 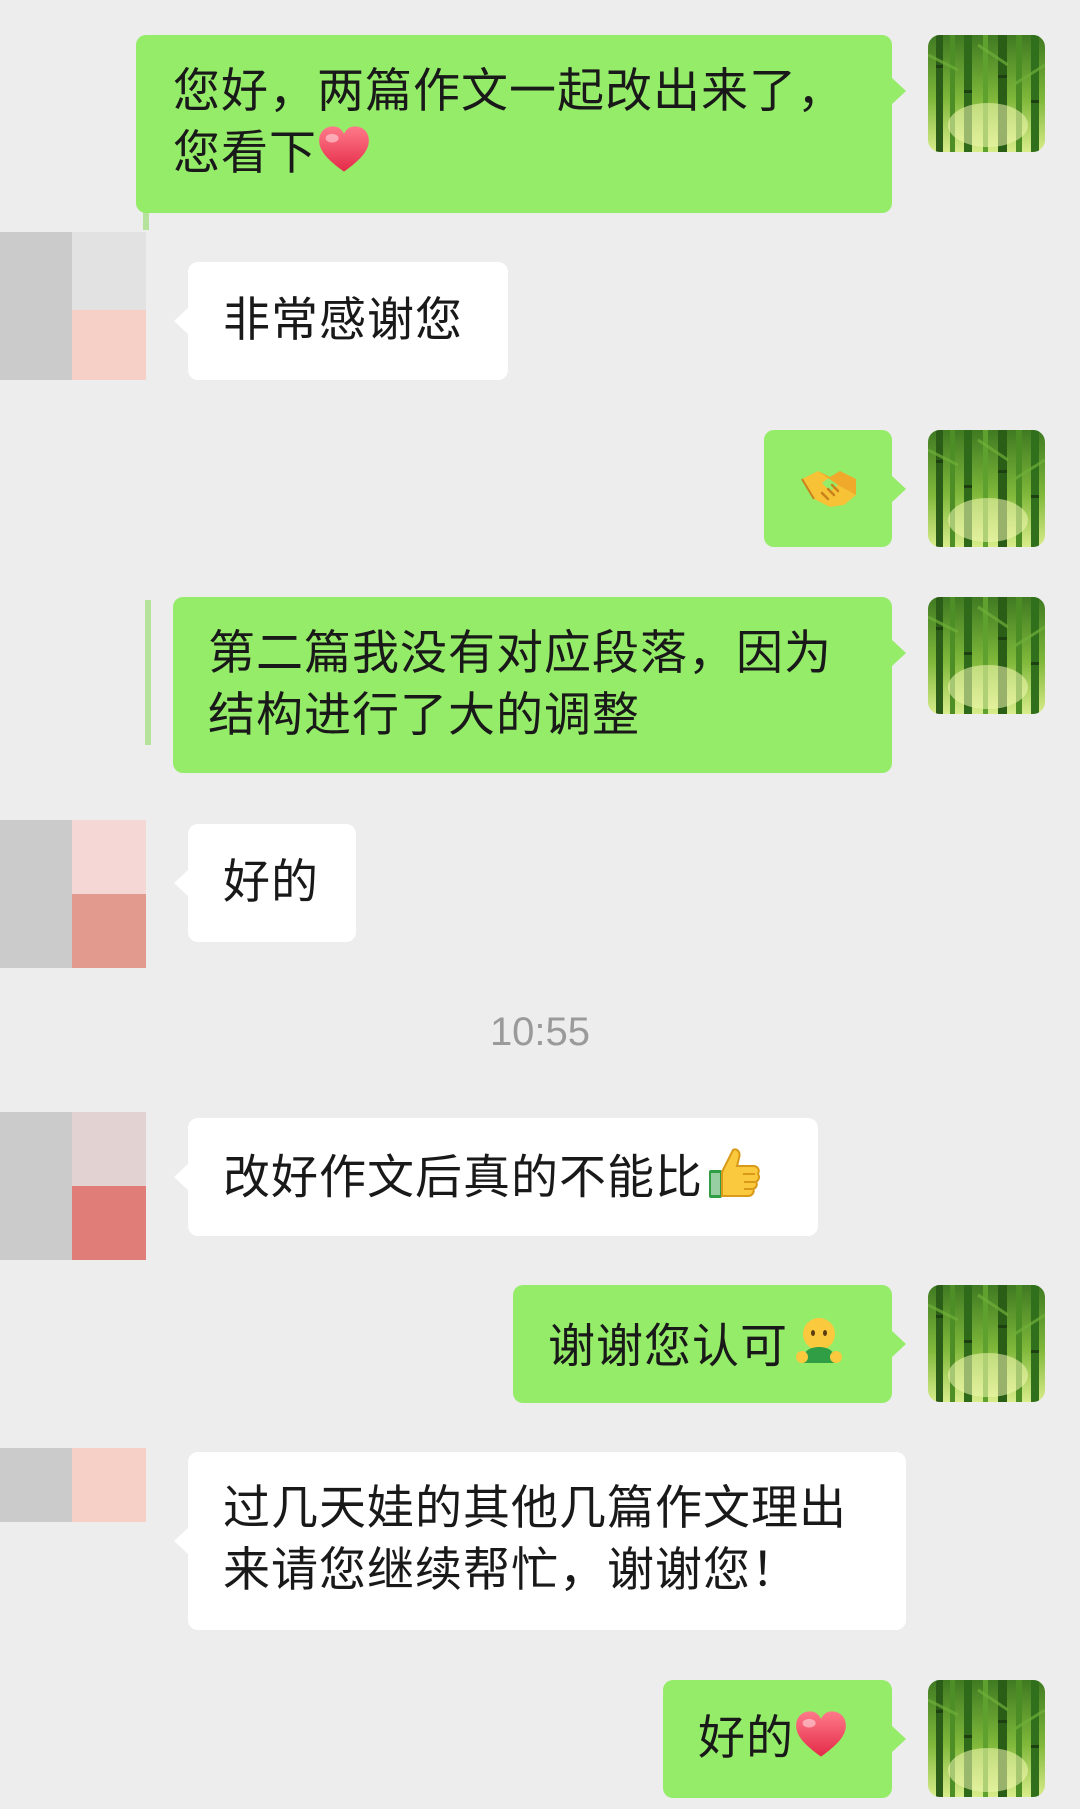 I want to click on message-text-line: 来请您继续帮忙，谢谢您！, so click(x=511, y=1570).